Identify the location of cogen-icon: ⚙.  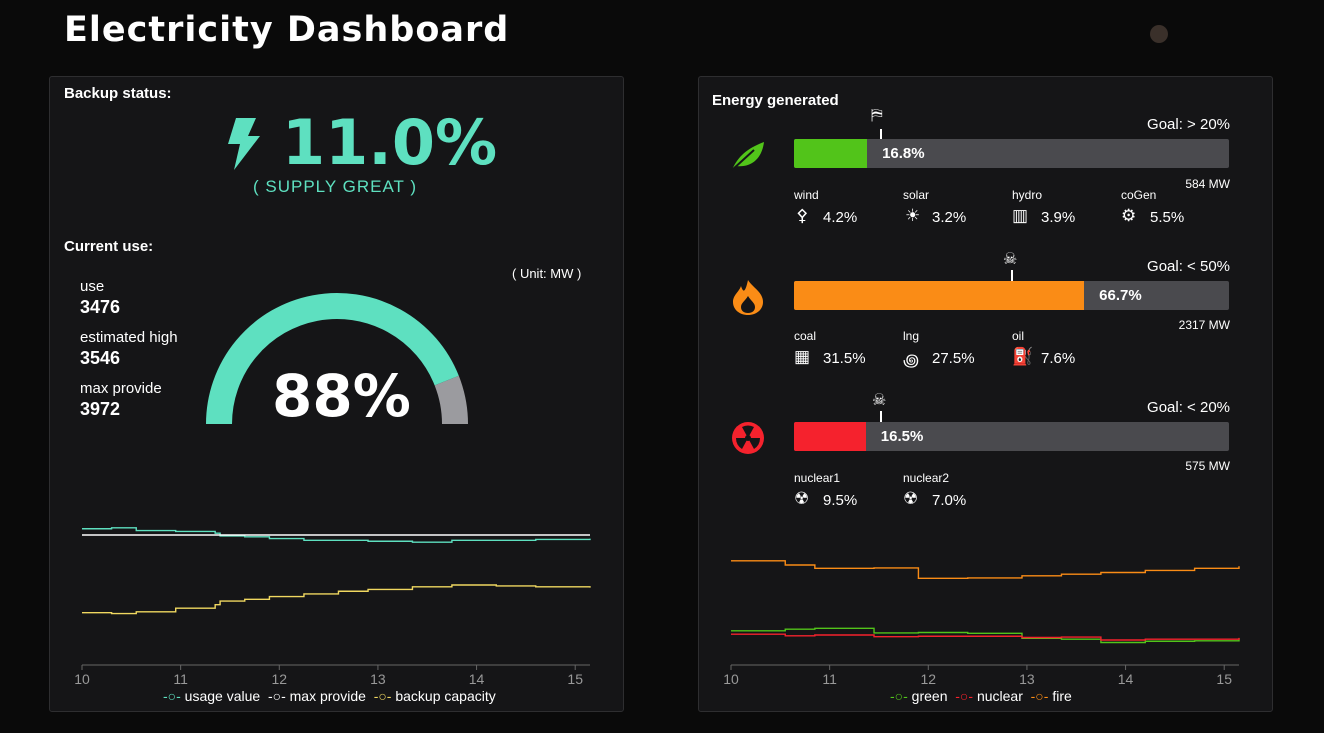
(1129, 215).